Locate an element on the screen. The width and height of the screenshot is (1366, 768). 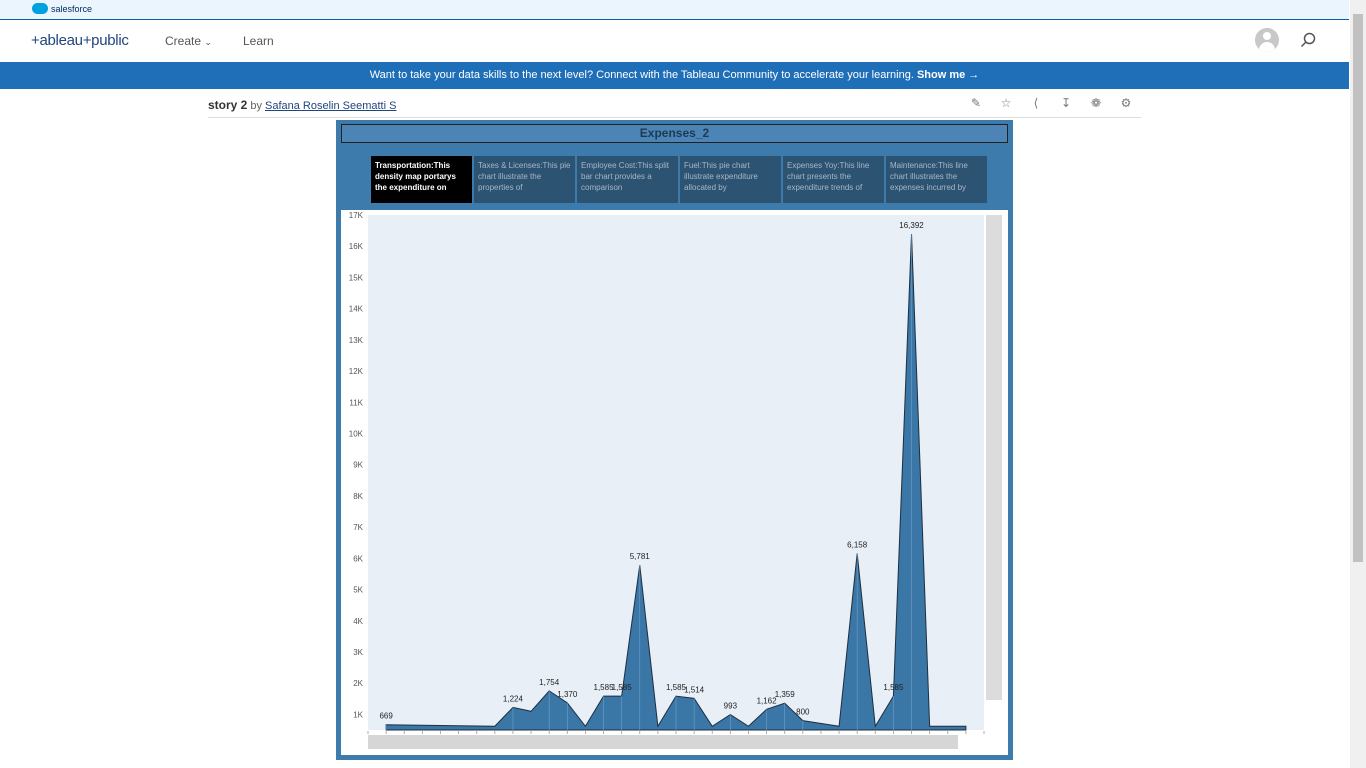
y-tick-label: 3K is located at coordinates (358, 652).